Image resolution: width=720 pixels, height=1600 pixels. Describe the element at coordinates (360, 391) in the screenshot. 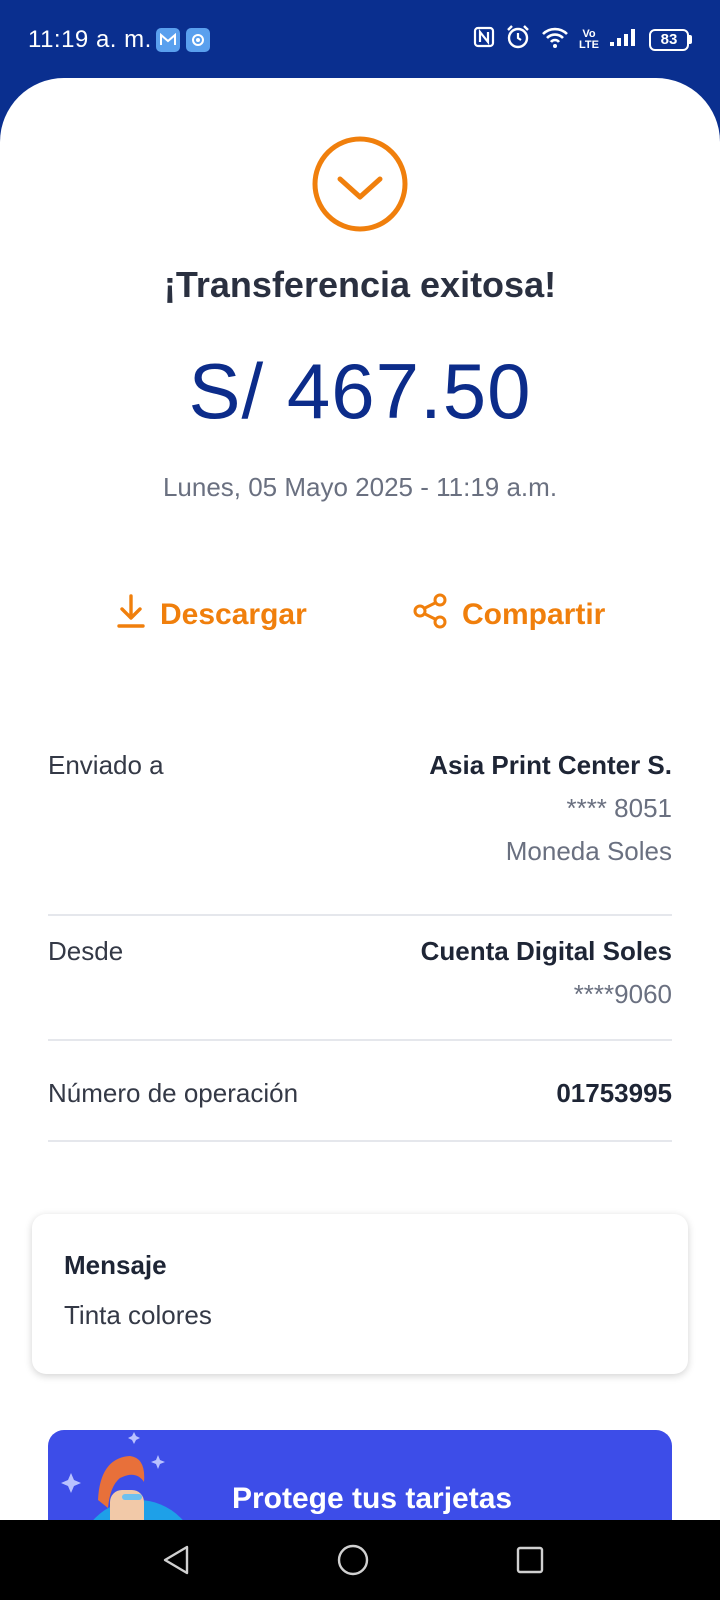

I see `transfer-amount: S/ 467.50` at that location.